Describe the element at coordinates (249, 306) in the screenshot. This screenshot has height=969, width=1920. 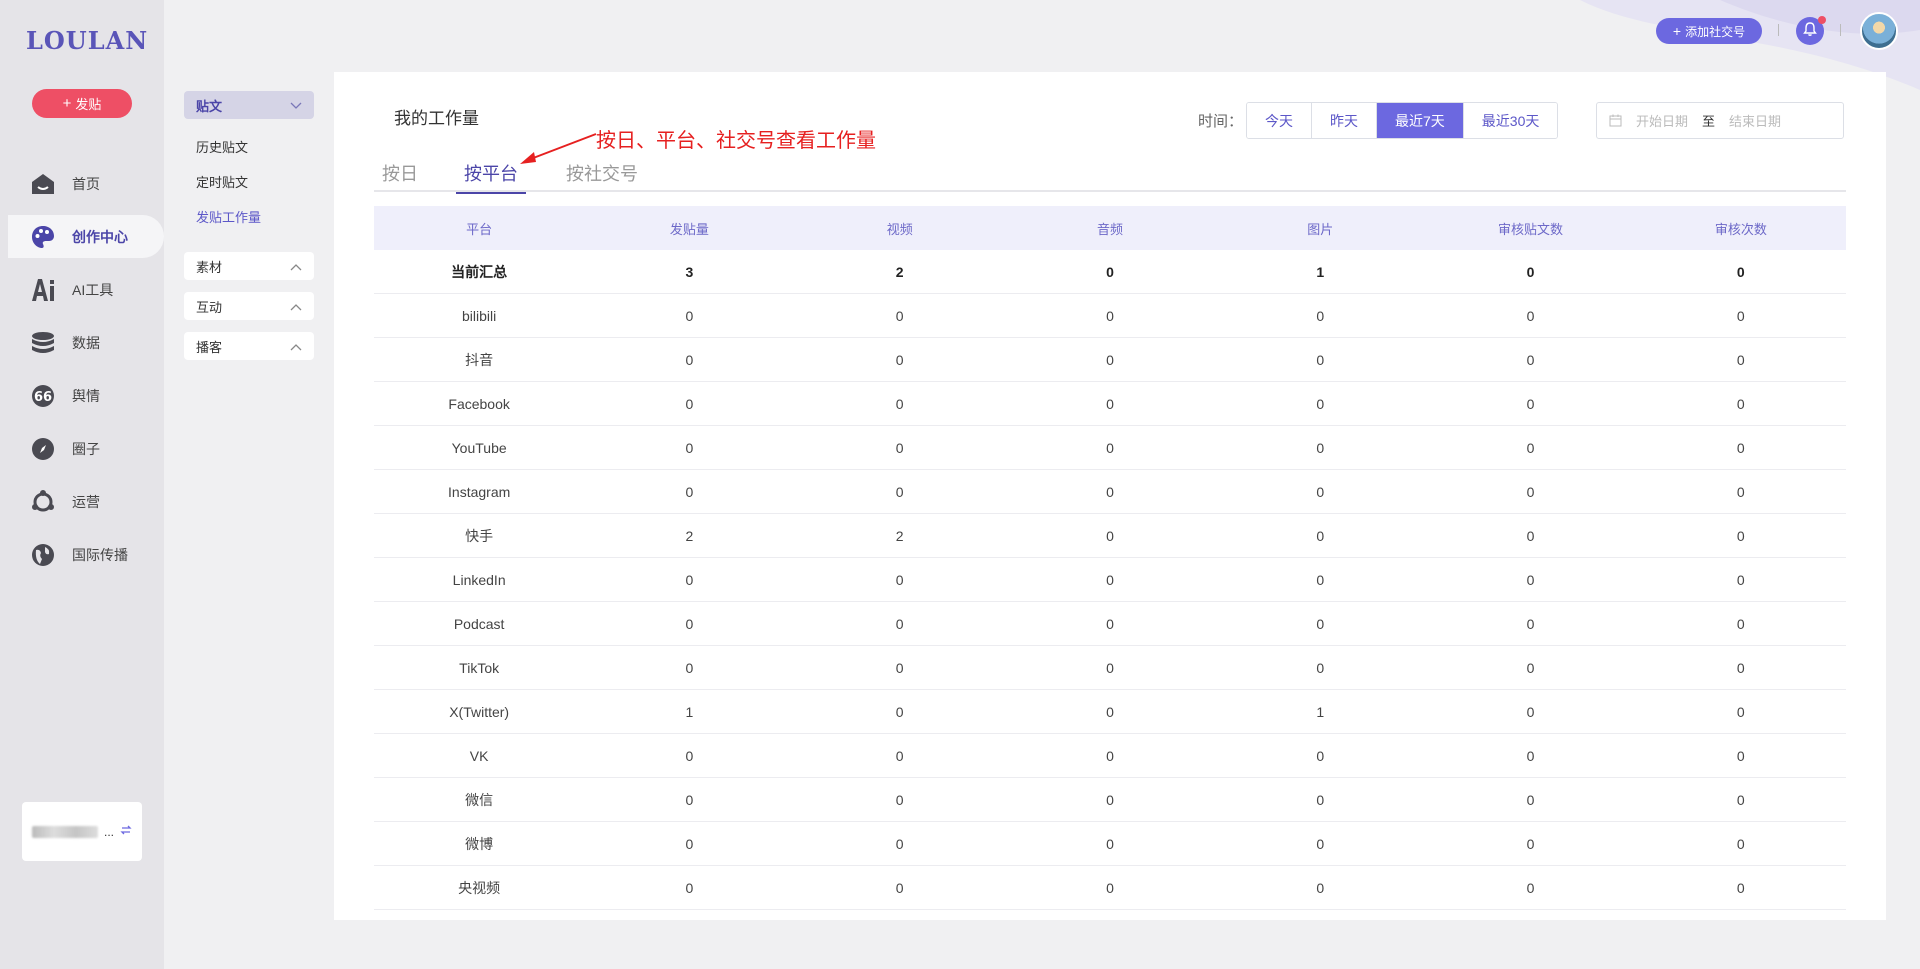
I see `submenu-group-interaction: 互动` at that location.